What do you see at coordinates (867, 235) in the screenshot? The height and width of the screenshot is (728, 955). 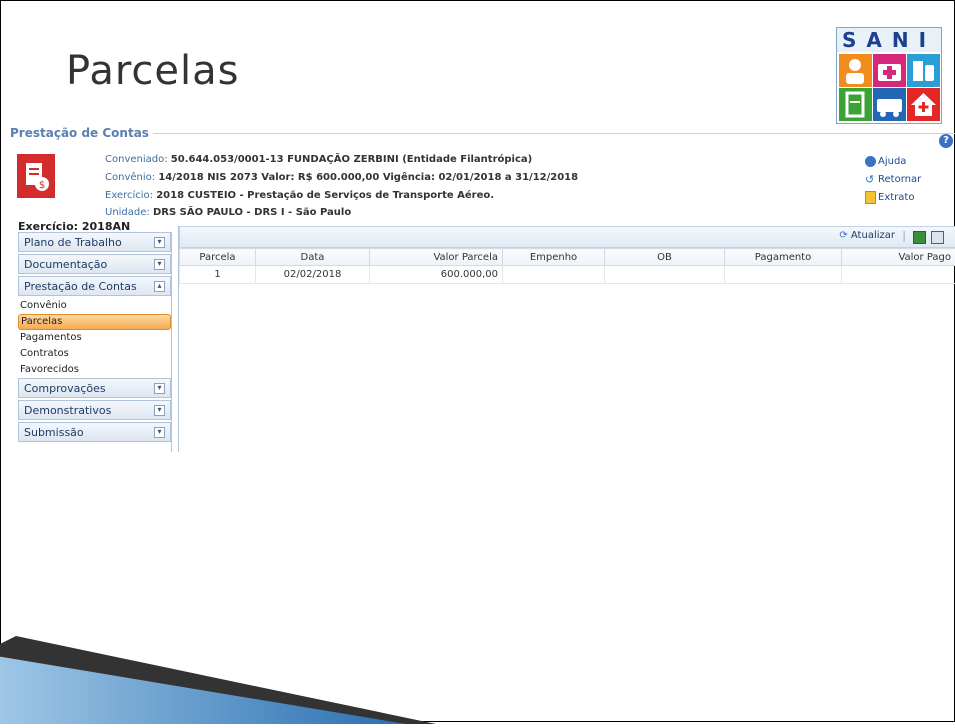 I see `atualizar-button: ⟳ Atualizar` at bounding box center [867, 235].